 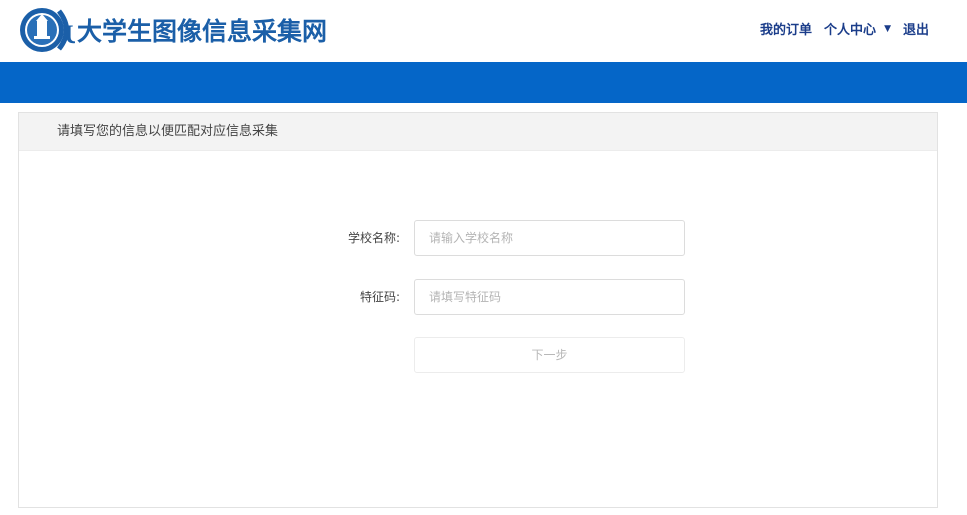 I want to click on site-logo: U 大学生图像信息采集网, so click(x=173, y=30).